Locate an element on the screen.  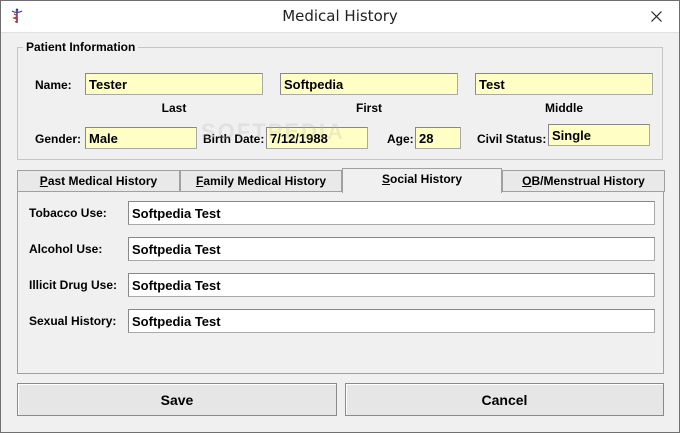
tab-past-medical-history: Past Medical History is located at coordinates (98, 181).